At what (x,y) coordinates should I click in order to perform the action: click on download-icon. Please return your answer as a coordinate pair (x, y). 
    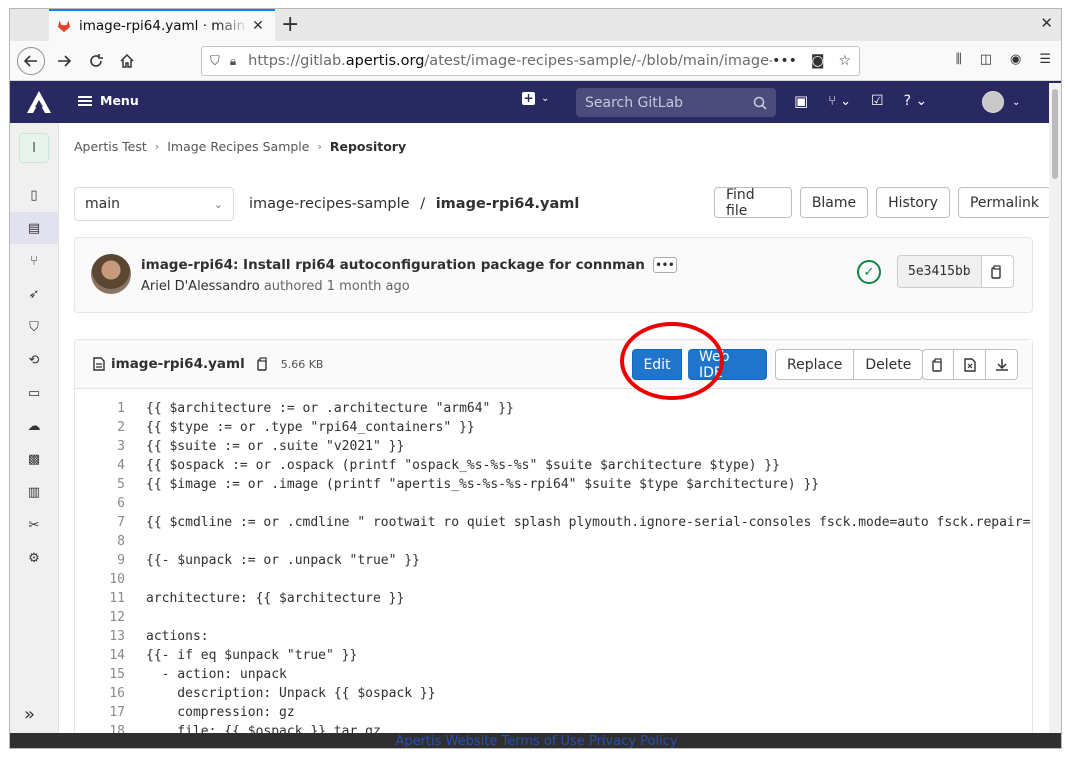
    Looking at the image, I should click on (1002, 364).